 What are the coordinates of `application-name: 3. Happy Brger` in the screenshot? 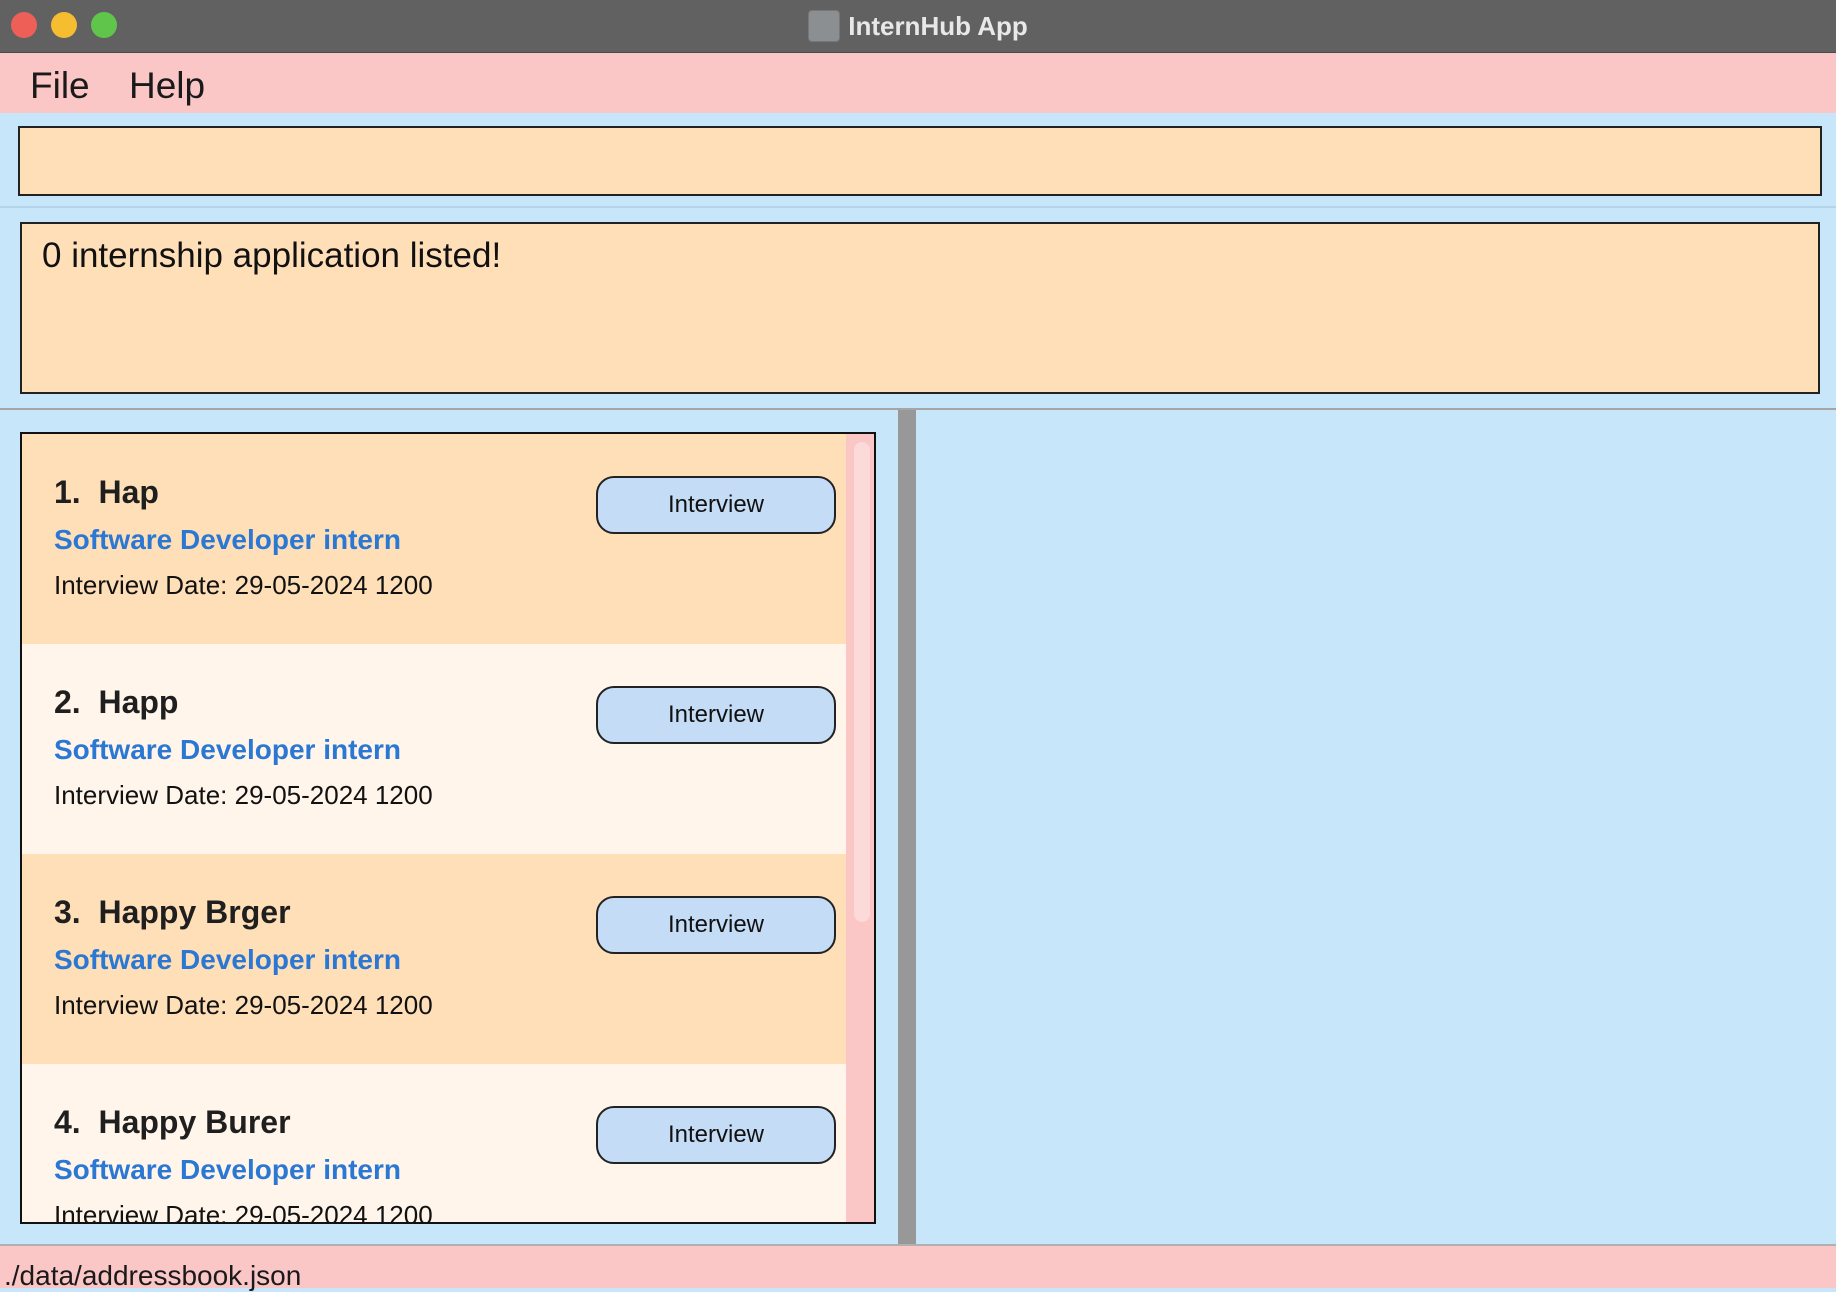 It's located at (172, 912).